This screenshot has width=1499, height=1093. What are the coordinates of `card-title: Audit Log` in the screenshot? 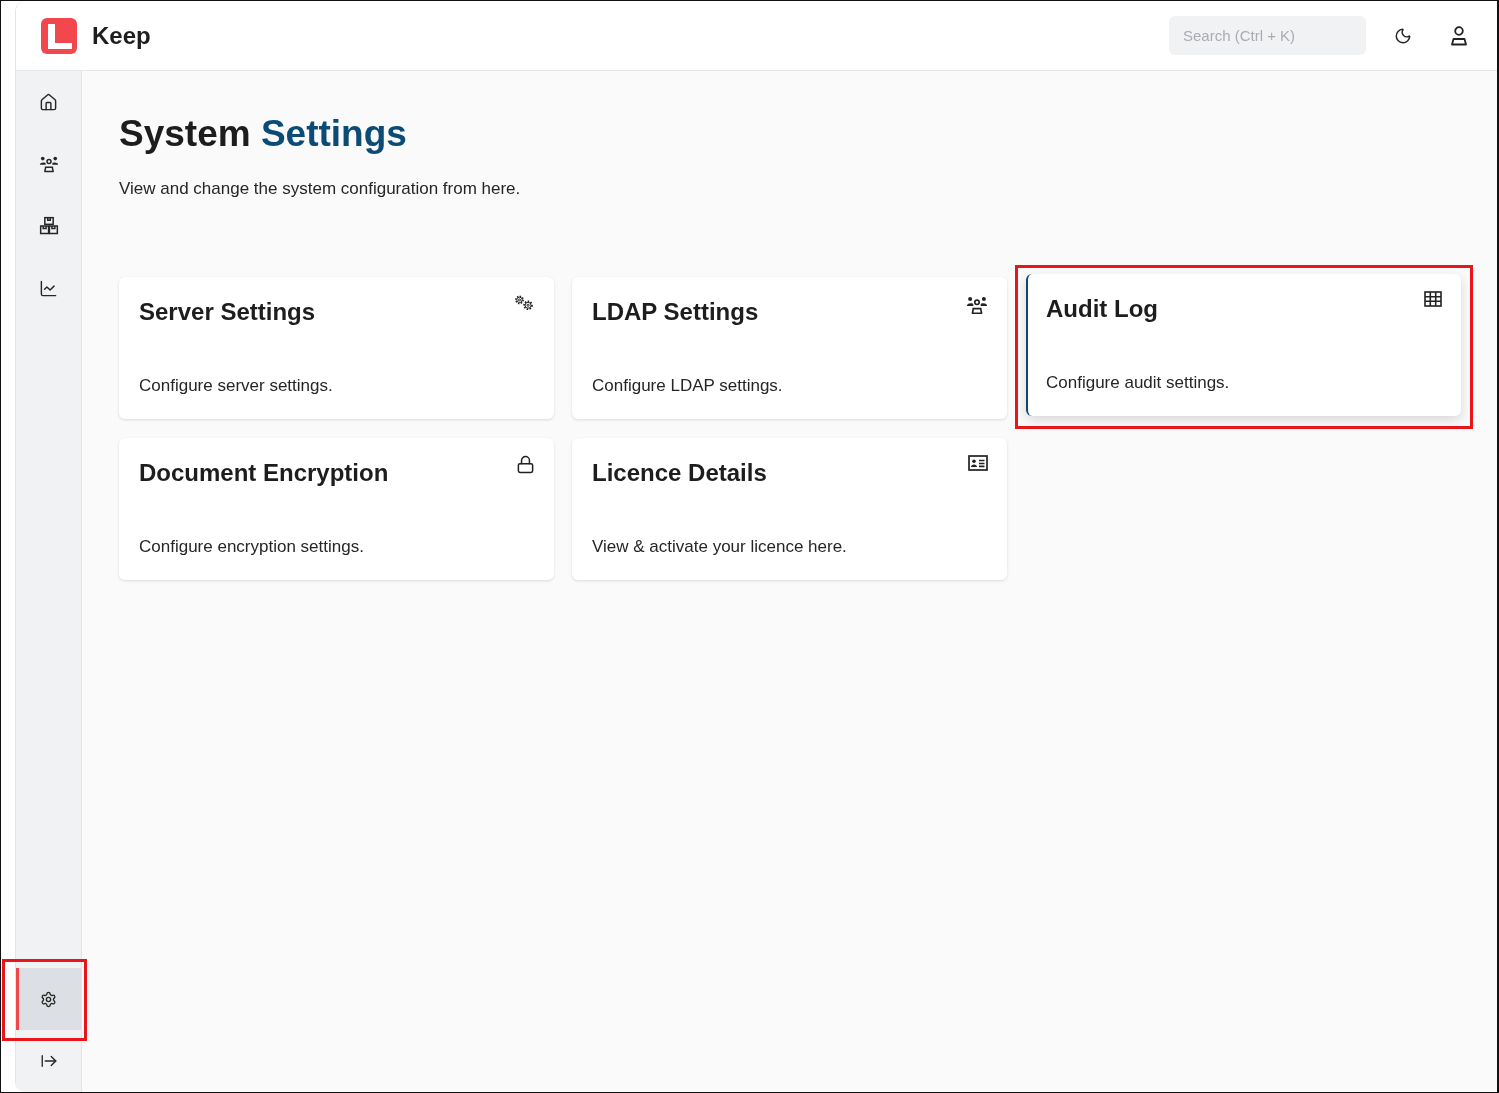 It's located at (1102, 308).